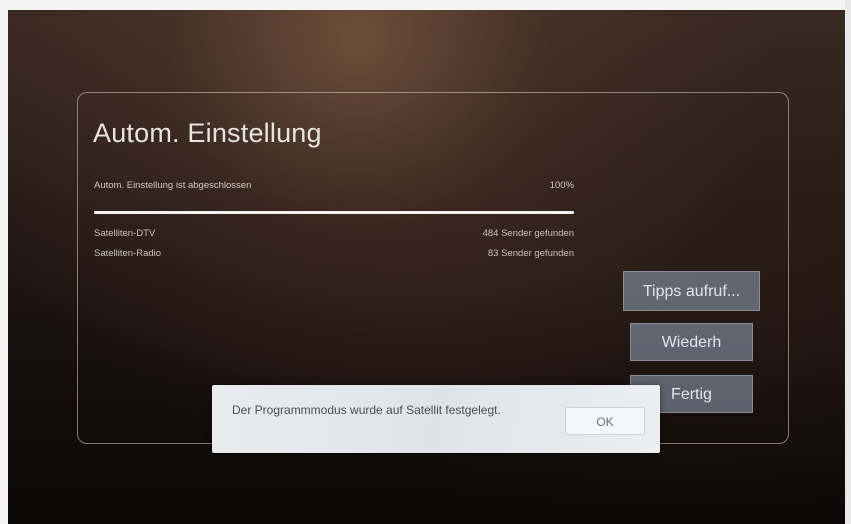 This screenshot has height=524, width=851. I want to click on result-count: 484 Sender gefunden, so click(528, 233).